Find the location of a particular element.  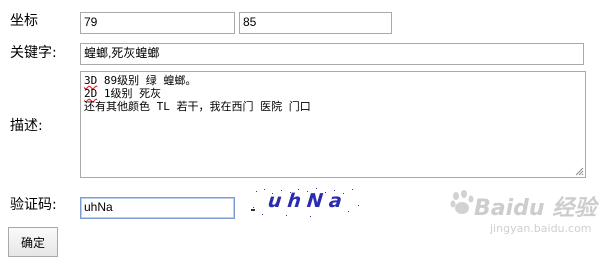

description-line-prefix: 2D is located at coordinates (91, 93).